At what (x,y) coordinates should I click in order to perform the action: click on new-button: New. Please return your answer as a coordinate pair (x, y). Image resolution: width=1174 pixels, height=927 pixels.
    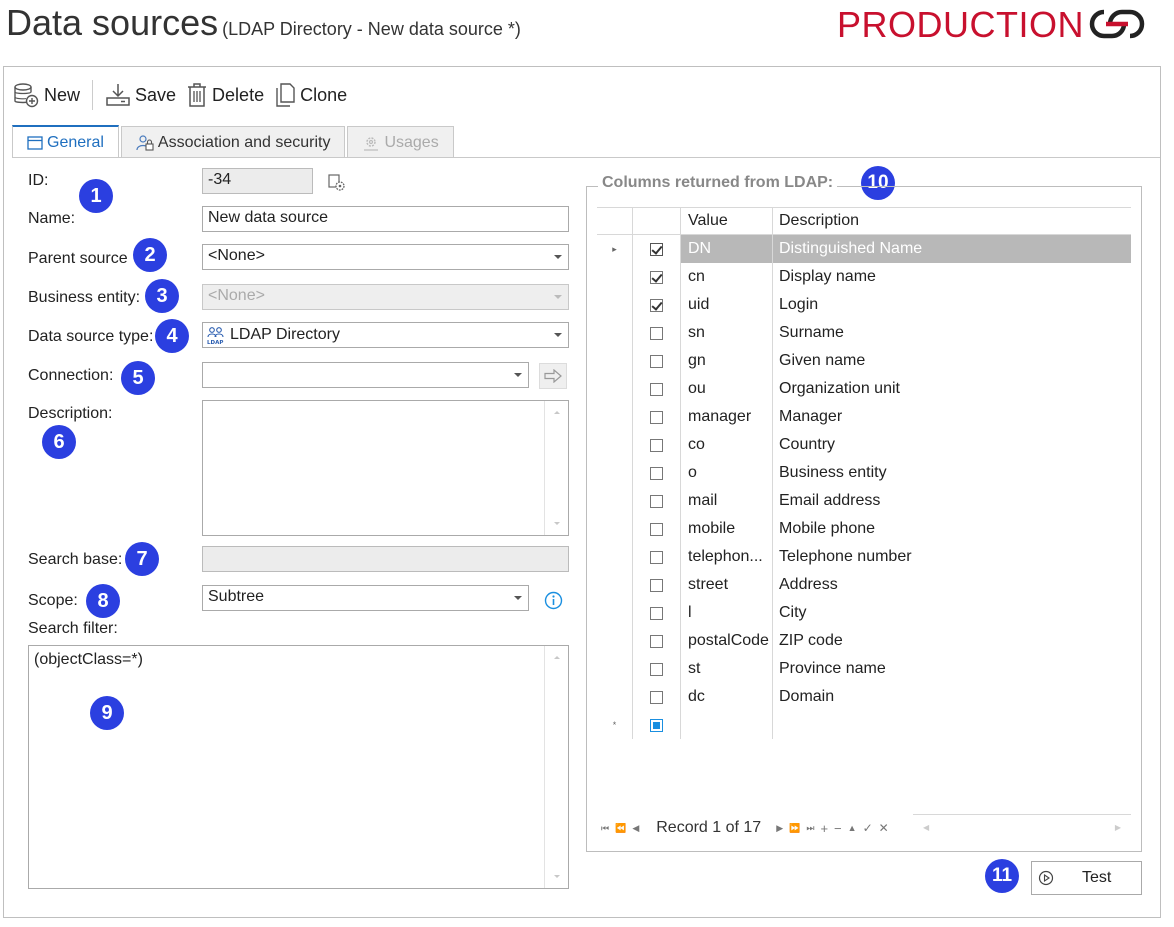
    Looking at the image, I should click on (46, 95).